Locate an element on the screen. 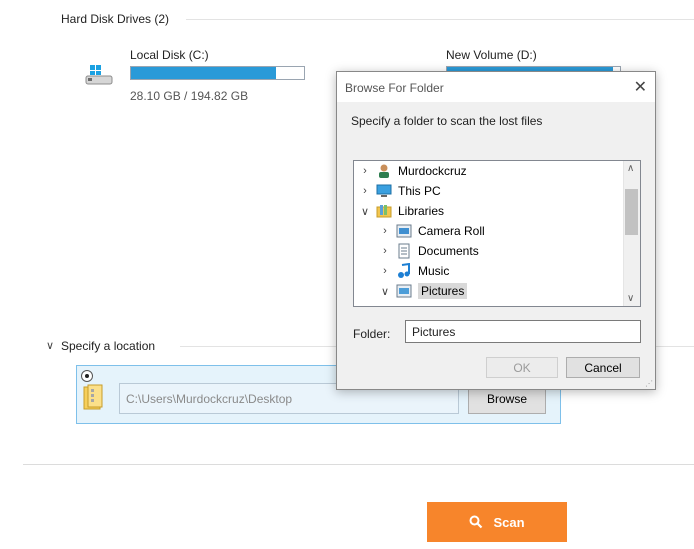  ok-button: OK is located at coordinates (522, 367).